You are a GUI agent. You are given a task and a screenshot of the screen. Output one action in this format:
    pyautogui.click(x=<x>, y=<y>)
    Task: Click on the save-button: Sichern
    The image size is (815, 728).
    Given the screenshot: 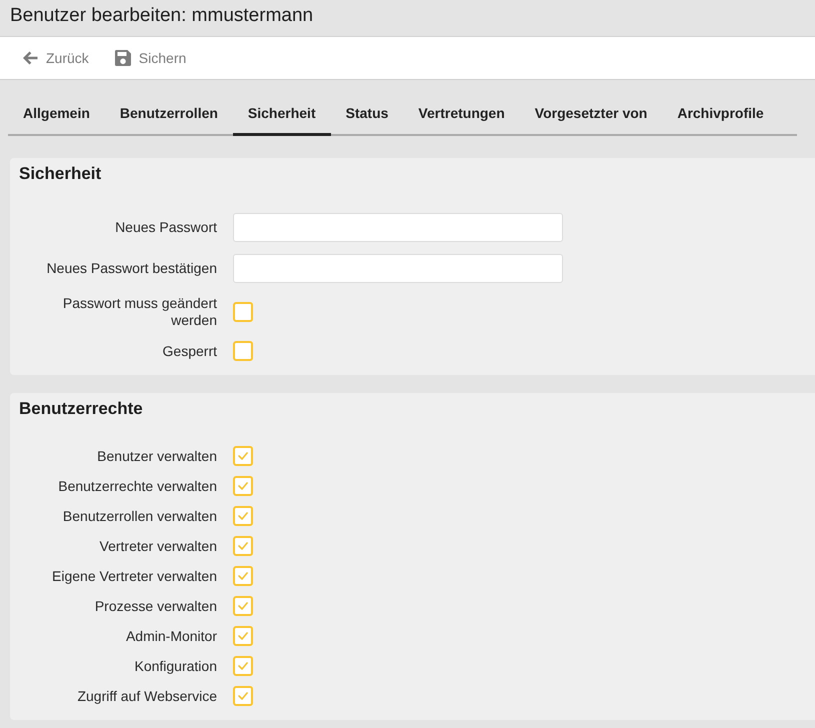 What is the action you would take?
    pyautogui.click(x=150, y=58)
    